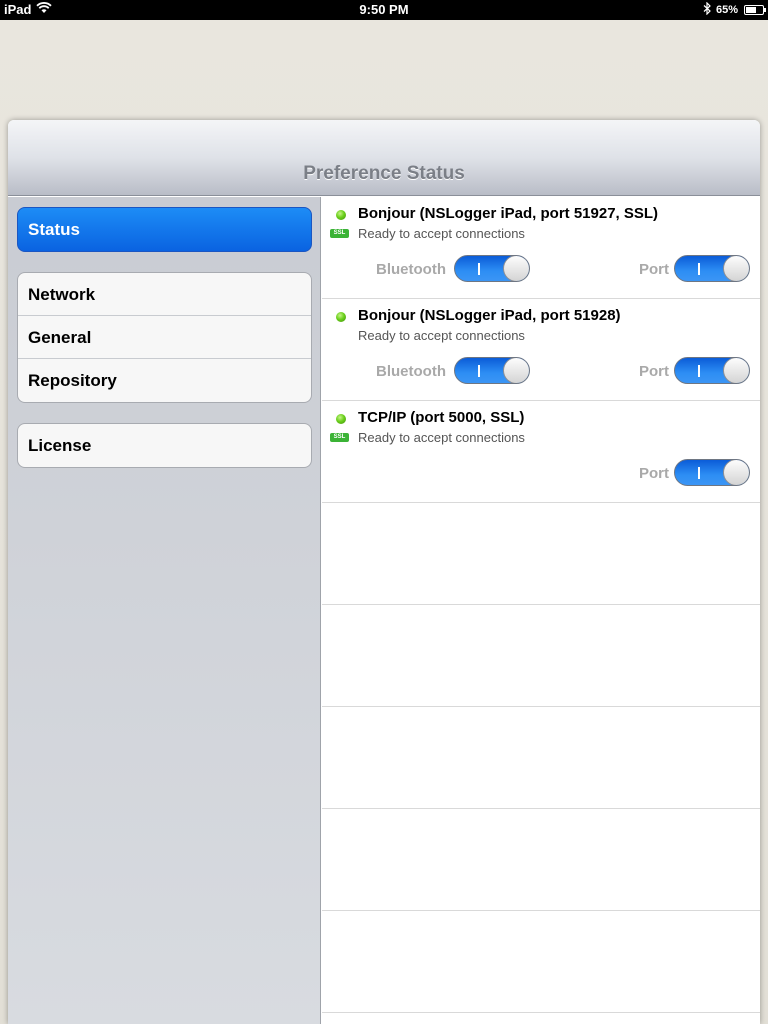 Image resolution: width=768 pixels, height=1024 pixels. I want to click on navigation-bar: Preference Status, so click(384, 158).